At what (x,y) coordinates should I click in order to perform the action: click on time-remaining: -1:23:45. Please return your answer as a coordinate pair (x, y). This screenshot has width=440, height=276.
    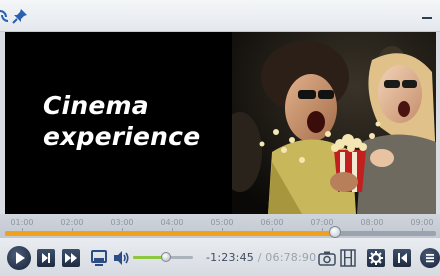
    Looking at the image, I should click on (230, 257).